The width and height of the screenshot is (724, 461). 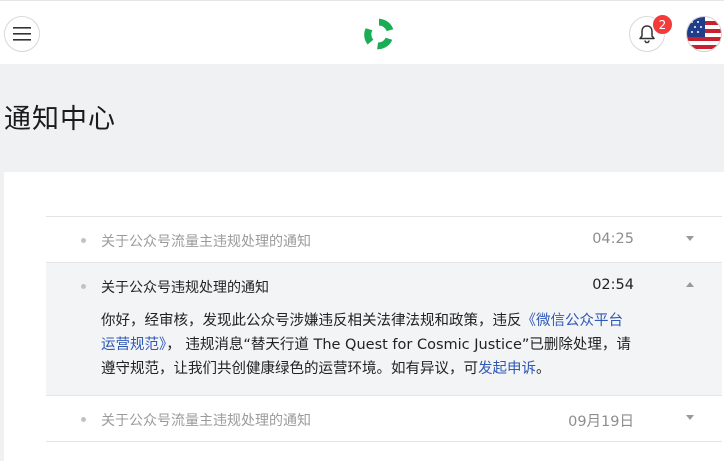 I want to click on hamburger-menu-icon, so click(x=22, y=34).